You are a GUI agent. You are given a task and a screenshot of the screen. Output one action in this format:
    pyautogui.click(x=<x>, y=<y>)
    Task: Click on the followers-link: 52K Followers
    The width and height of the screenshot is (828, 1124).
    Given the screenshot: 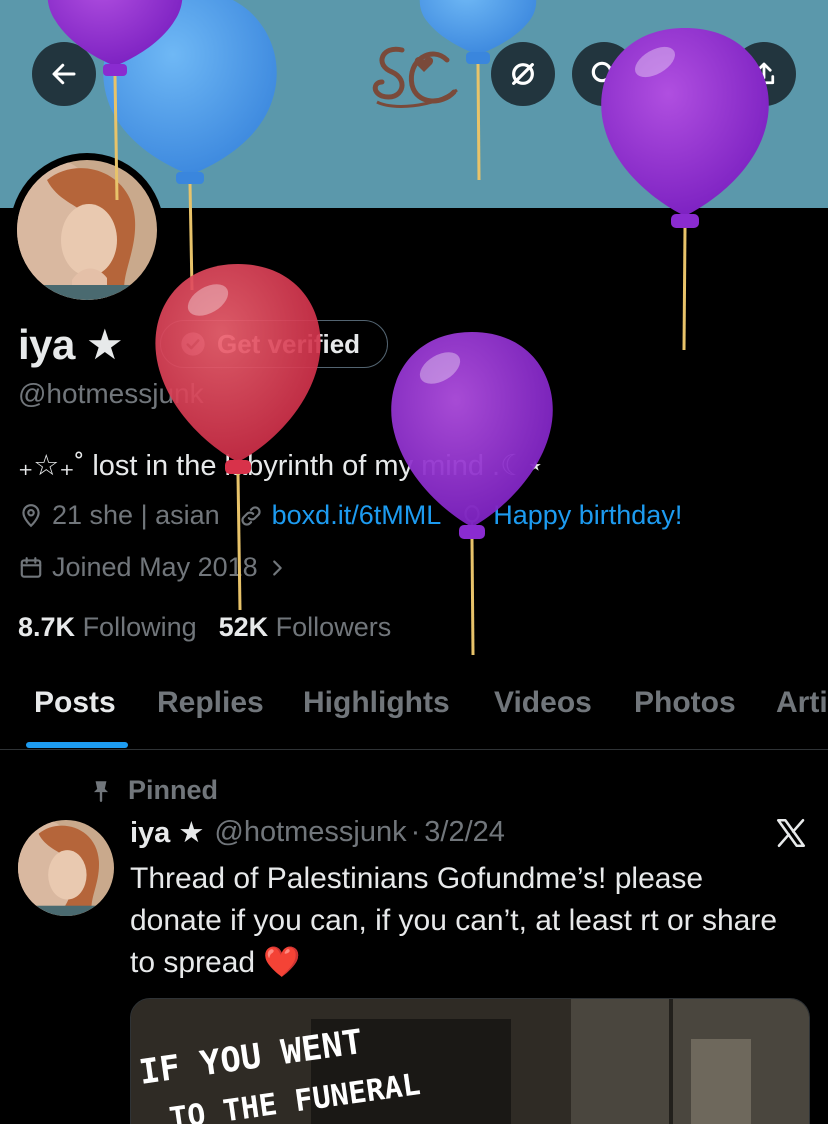 What is the action you would take?
    pyautogui.click(x=305, y=627)
    